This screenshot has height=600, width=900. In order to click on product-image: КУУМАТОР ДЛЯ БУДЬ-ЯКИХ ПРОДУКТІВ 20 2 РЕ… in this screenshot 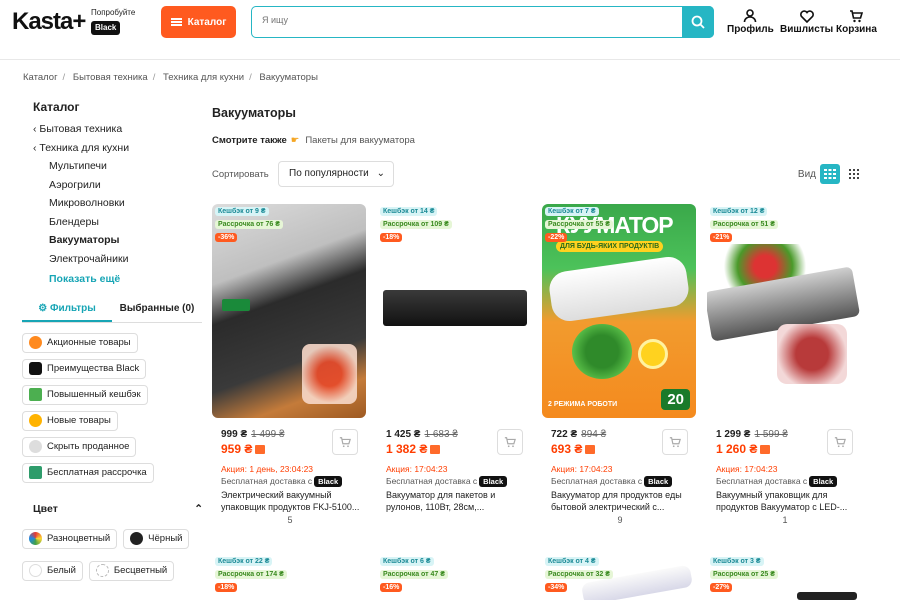, I will do `click(619, 311)`.